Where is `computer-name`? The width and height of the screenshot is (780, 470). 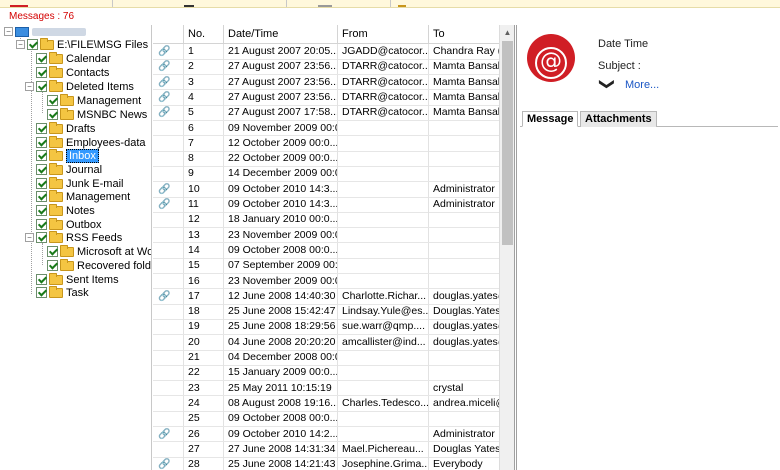 computer-name is located at coordinates (59, 31).